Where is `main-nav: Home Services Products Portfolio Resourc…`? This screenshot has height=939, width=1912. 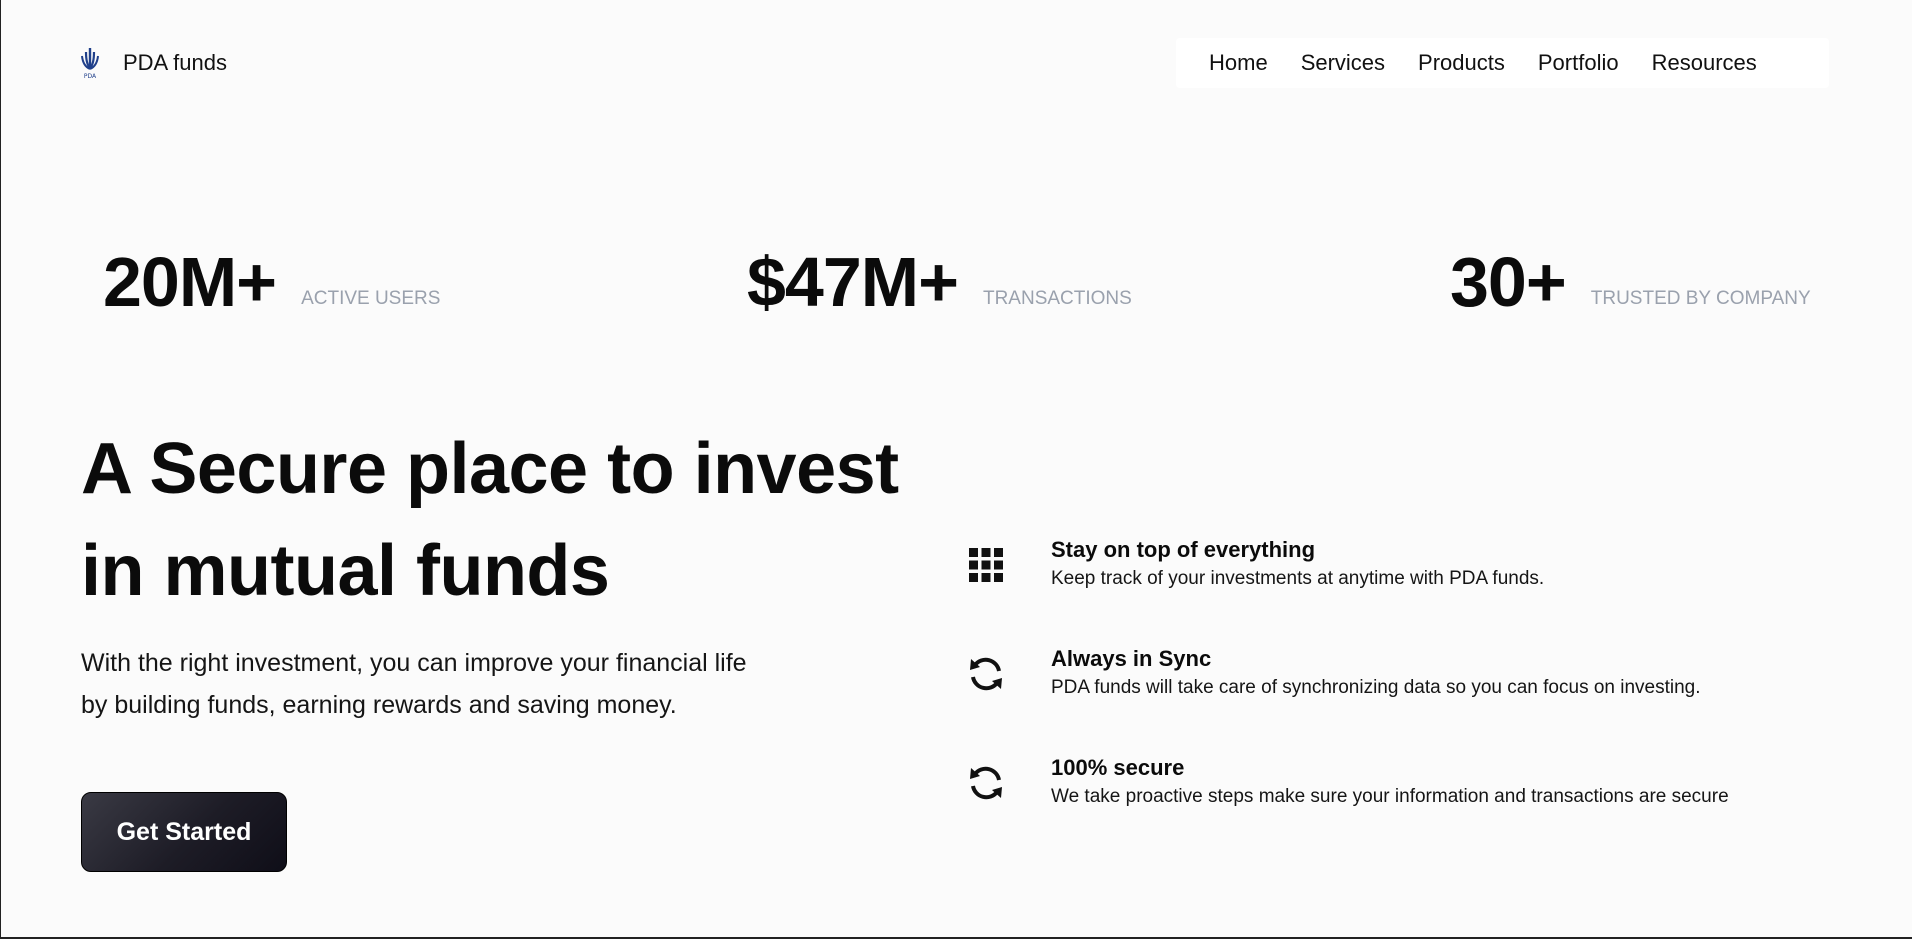
main-nav: Home Services Products Portfolio Resourc… is located at coordinates (1502, 63).